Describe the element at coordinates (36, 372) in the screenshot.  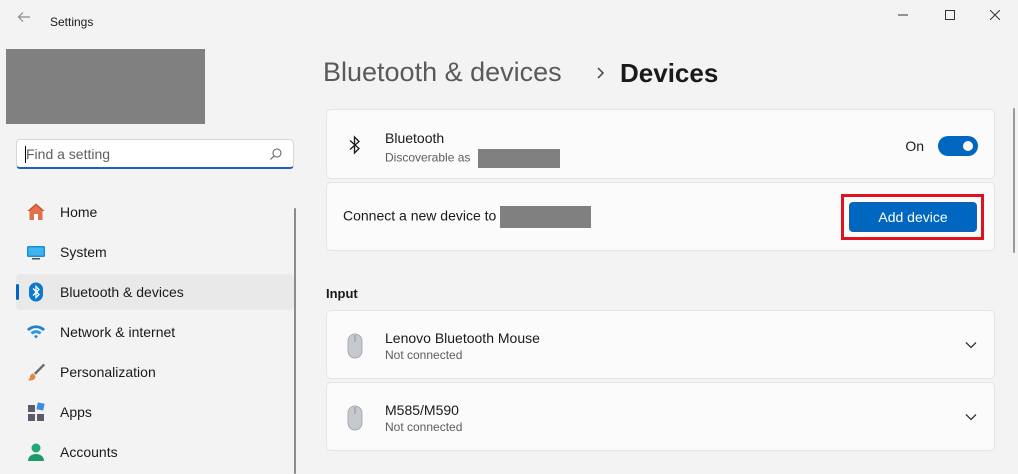
I see `personalization-icon` at that location.